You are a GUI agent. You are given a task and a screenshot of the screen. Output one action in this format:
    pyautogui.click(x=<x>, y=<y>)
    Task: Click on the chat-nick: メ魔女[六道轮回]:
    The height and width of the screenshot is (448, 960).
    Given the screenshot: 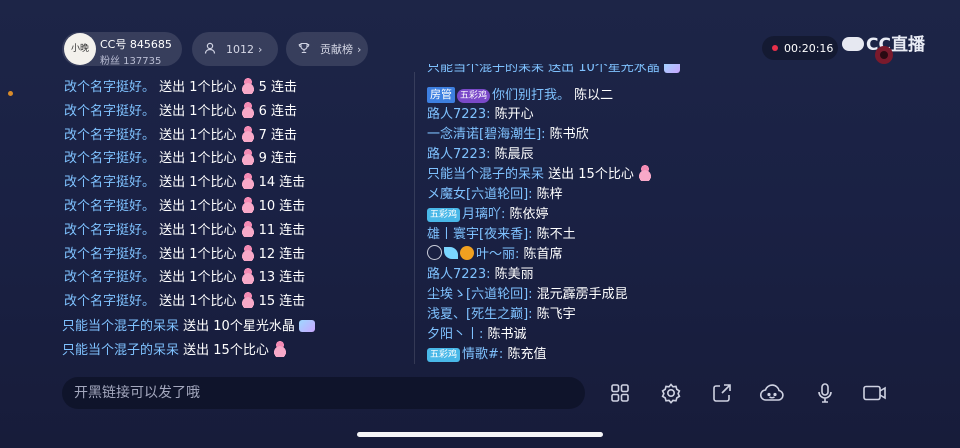 What is the action you would take?
    pyautogui.click(x=480, y=194)
    